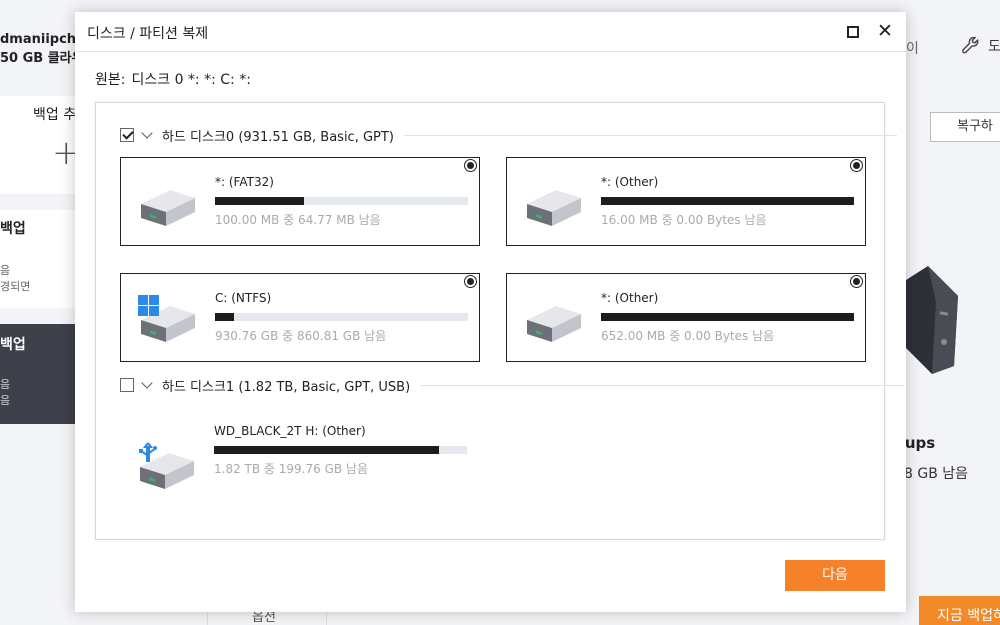 The width and height of the screenshot is (1000, 625). Describe the element at coordinates (166, 465) in the screenshot. I see `usb-hdd-icon` at that location.